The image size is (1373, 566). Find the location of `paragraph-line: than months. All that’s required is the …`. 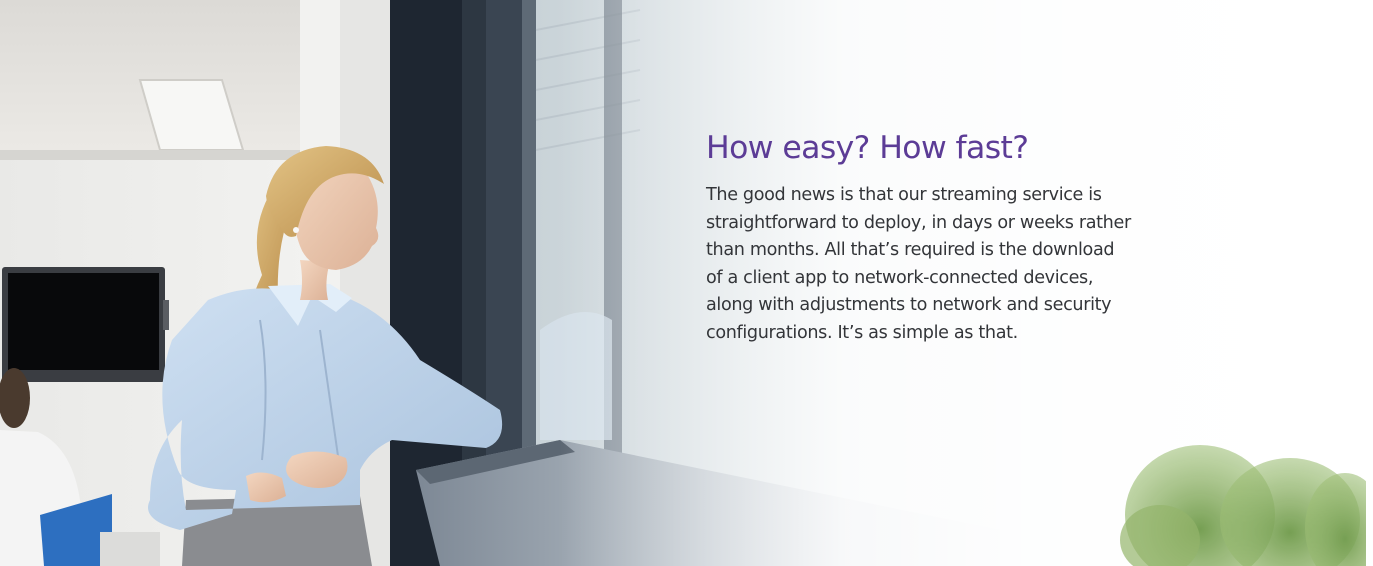

paragraph-line: than months. All that’s required is the … is located at coordinates (910, 250).